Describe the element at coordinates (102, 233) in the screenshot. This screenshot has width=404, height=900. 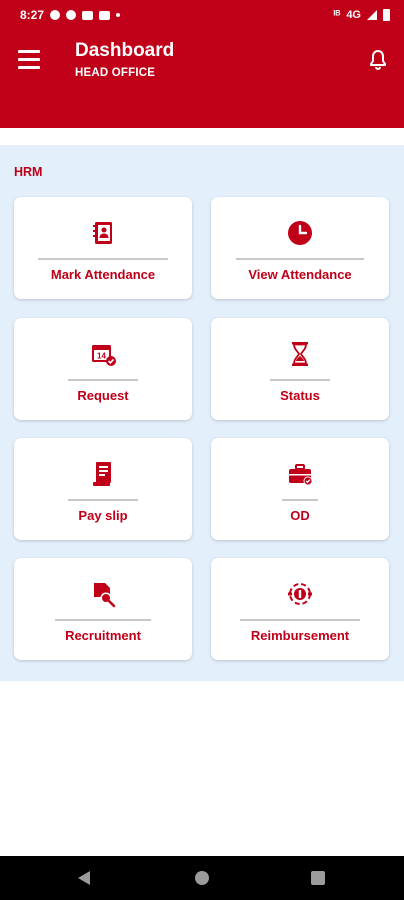
I see `contact-book-icon` at that location.